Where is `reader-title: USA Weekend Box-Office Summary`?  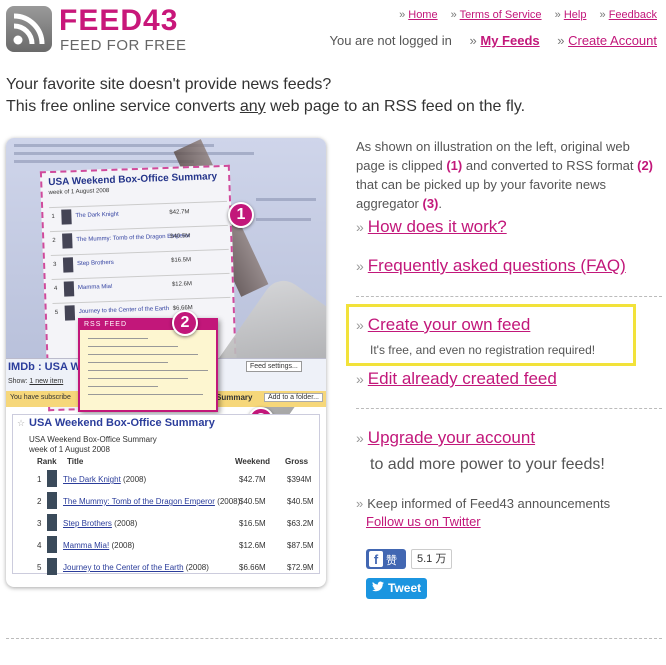
reader-title: USA Weekend Box-Office Summary is located at coordinates (122, 423).